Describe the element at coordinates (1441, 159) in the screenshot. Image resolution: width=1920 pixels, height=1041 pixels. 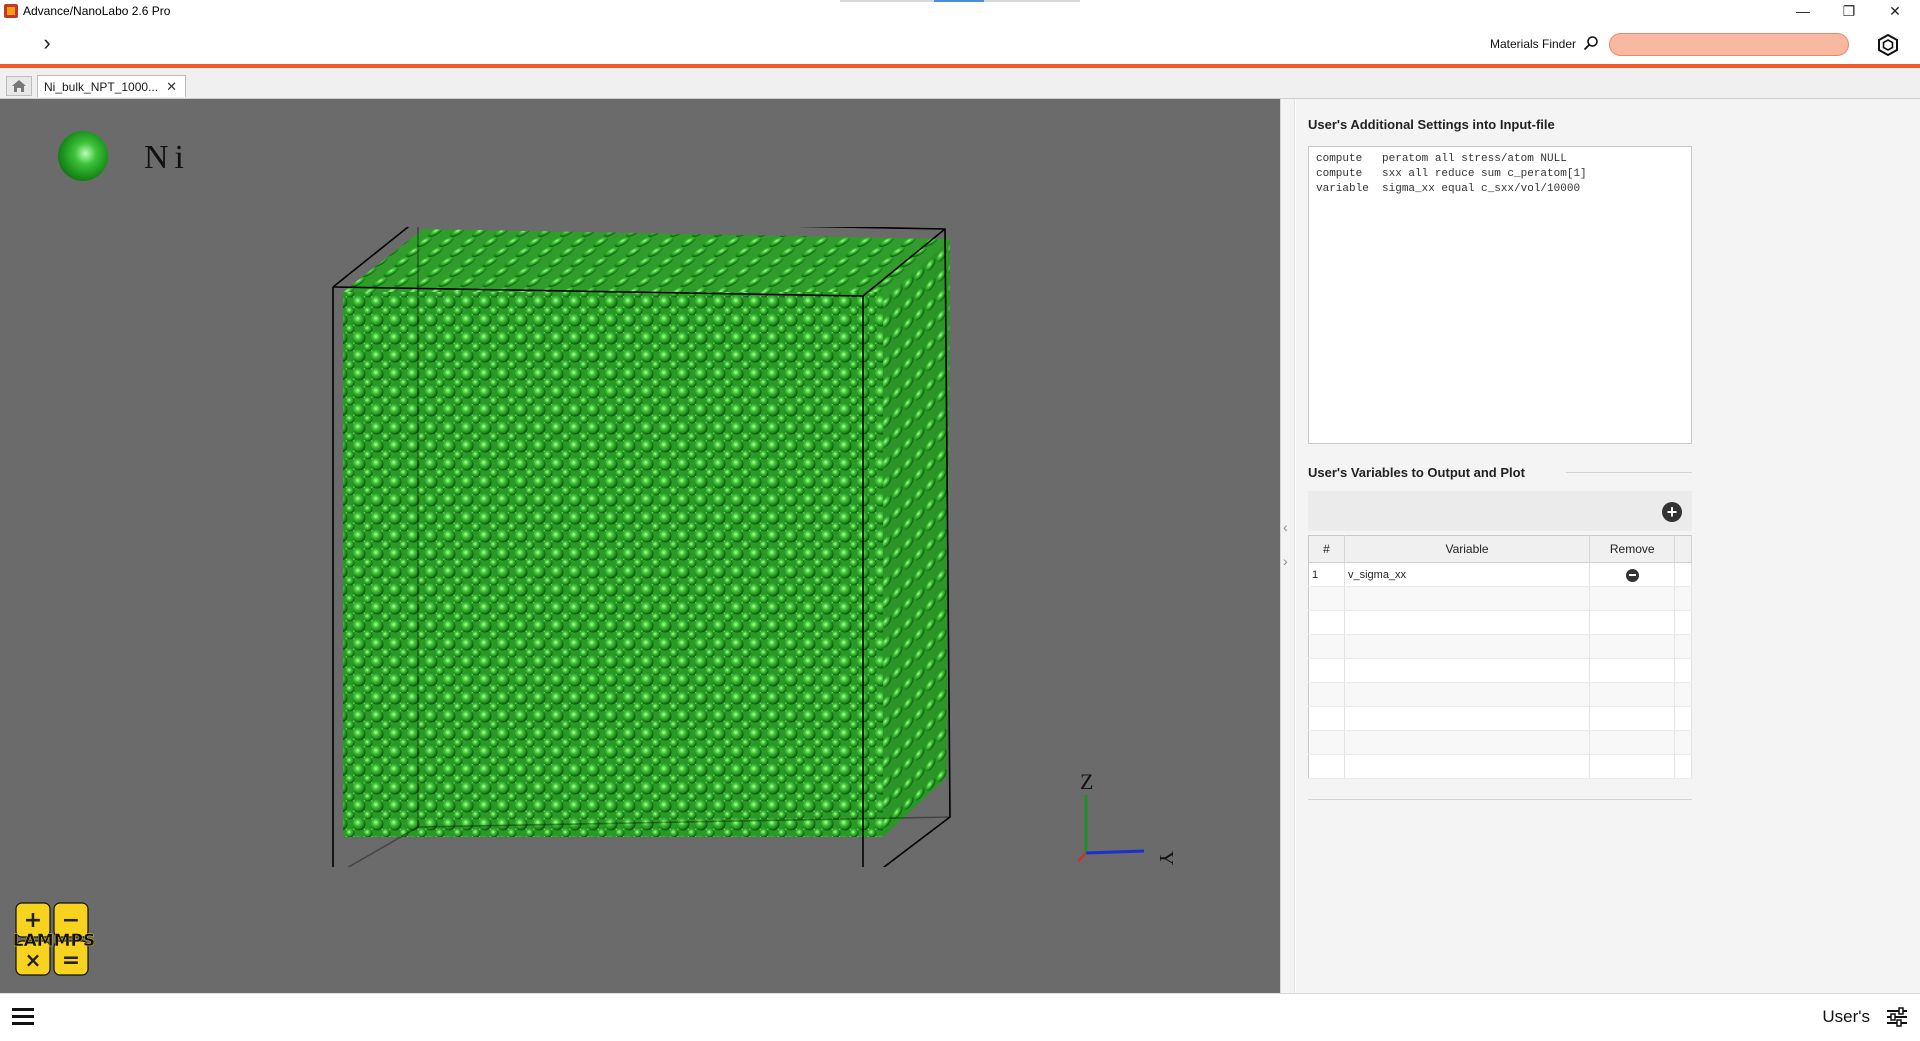
I see `settings-line: compute peratom all stress/atom NULL` at that location.